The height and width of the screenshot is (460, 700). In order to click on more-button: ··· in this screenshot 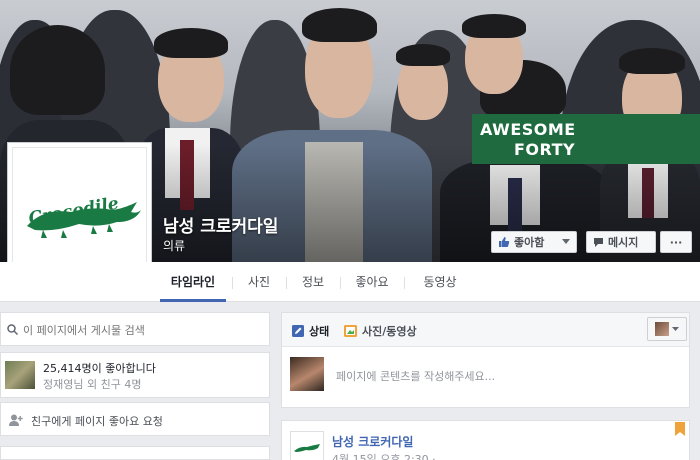, I will do `click(676, 242)`.